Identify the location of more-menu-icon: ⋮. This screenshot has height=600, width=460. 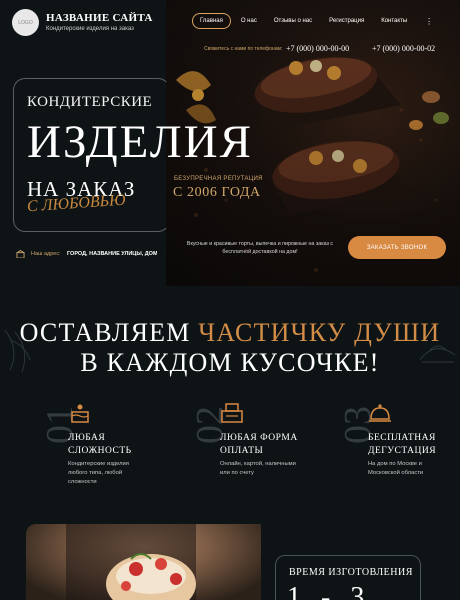
(429, 21).